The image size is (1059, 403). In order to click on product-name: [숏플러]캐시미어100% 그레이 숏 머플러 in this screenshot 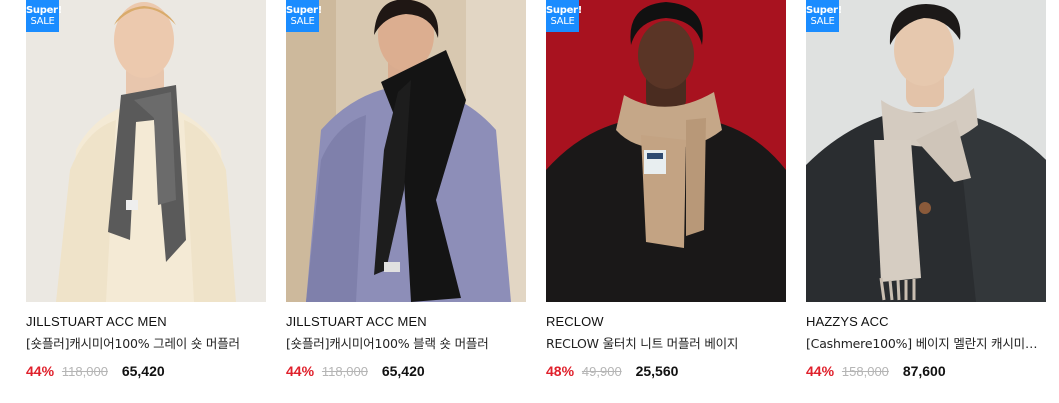, I will do `click(146, 344)`.